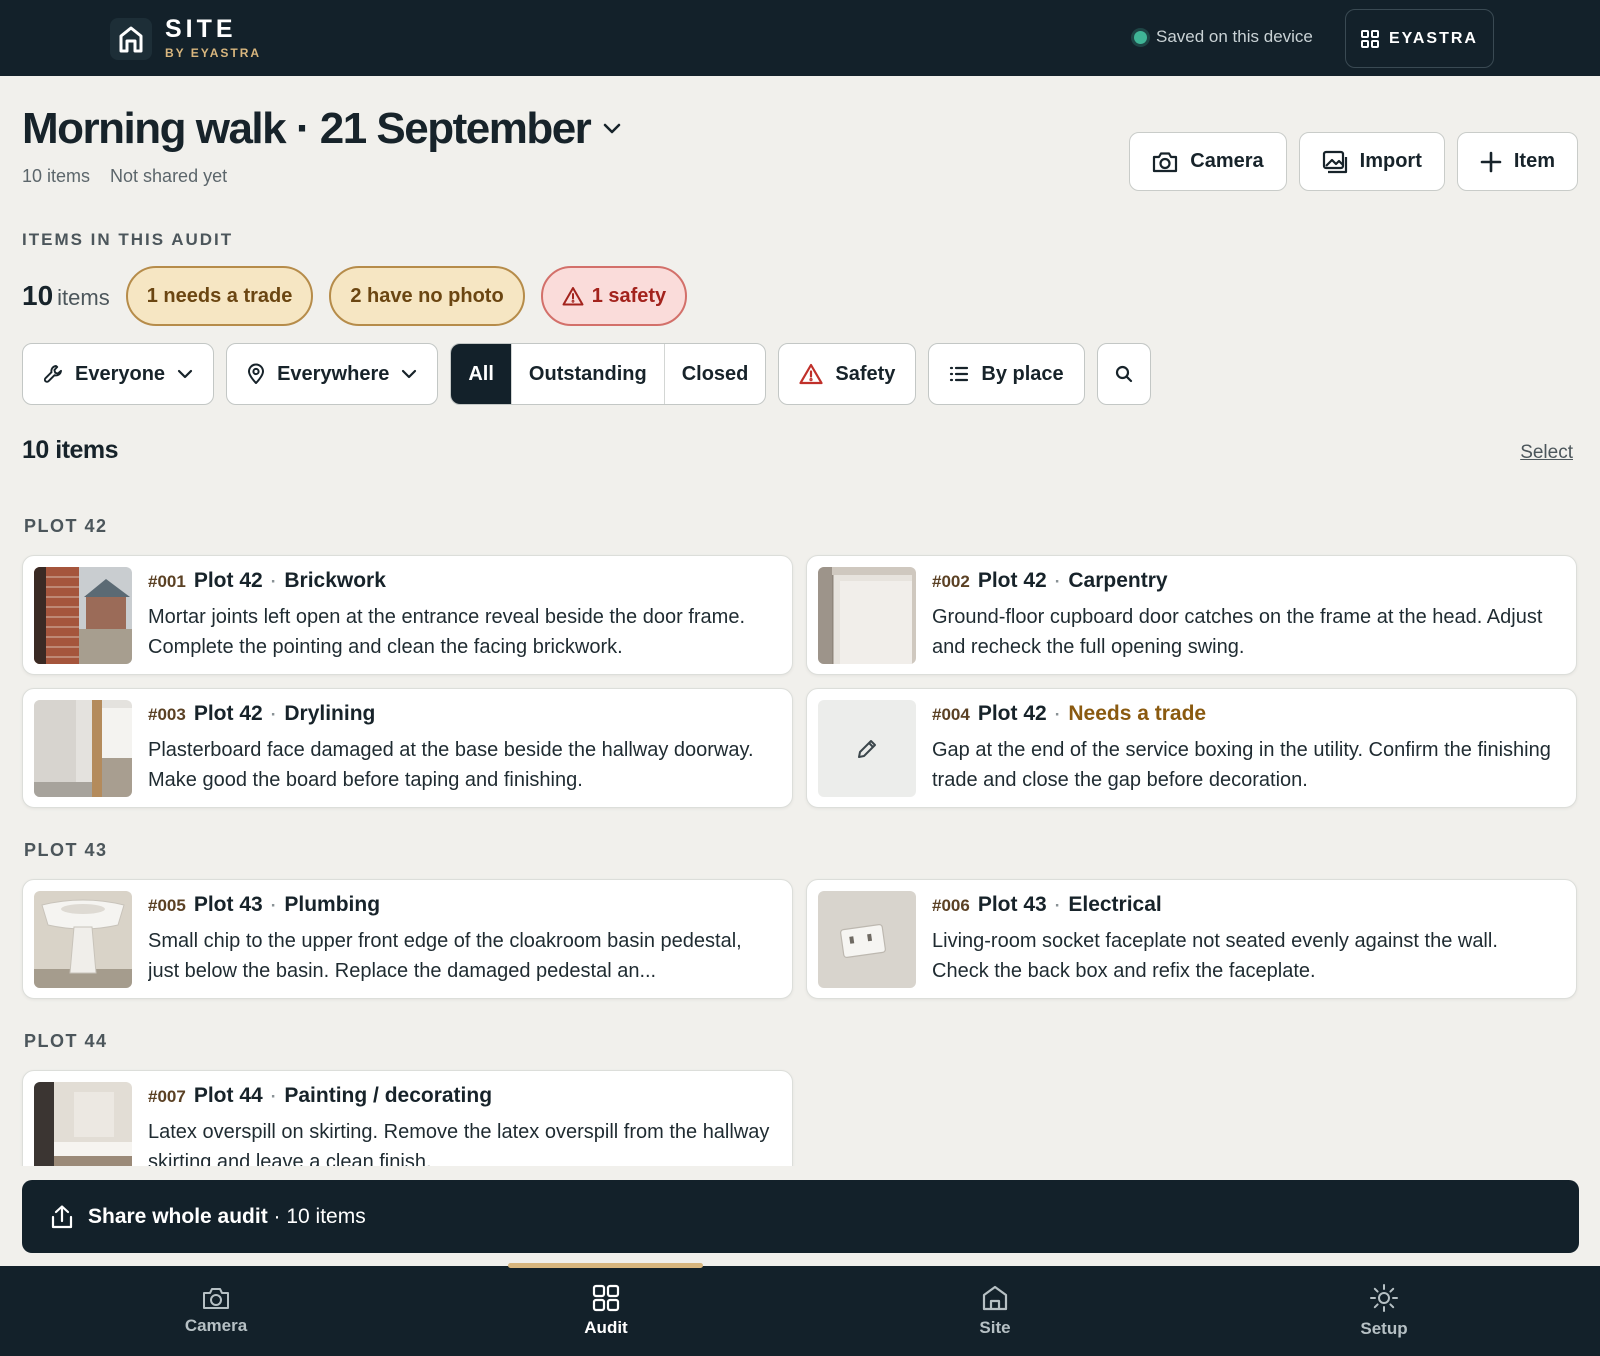 Image resolution: width=1600 pixels, height=1356 pixels. What do you see at coordinates (573, 296) in the screenshot?
I see `warning-icon` at bounding box center [573, 296].